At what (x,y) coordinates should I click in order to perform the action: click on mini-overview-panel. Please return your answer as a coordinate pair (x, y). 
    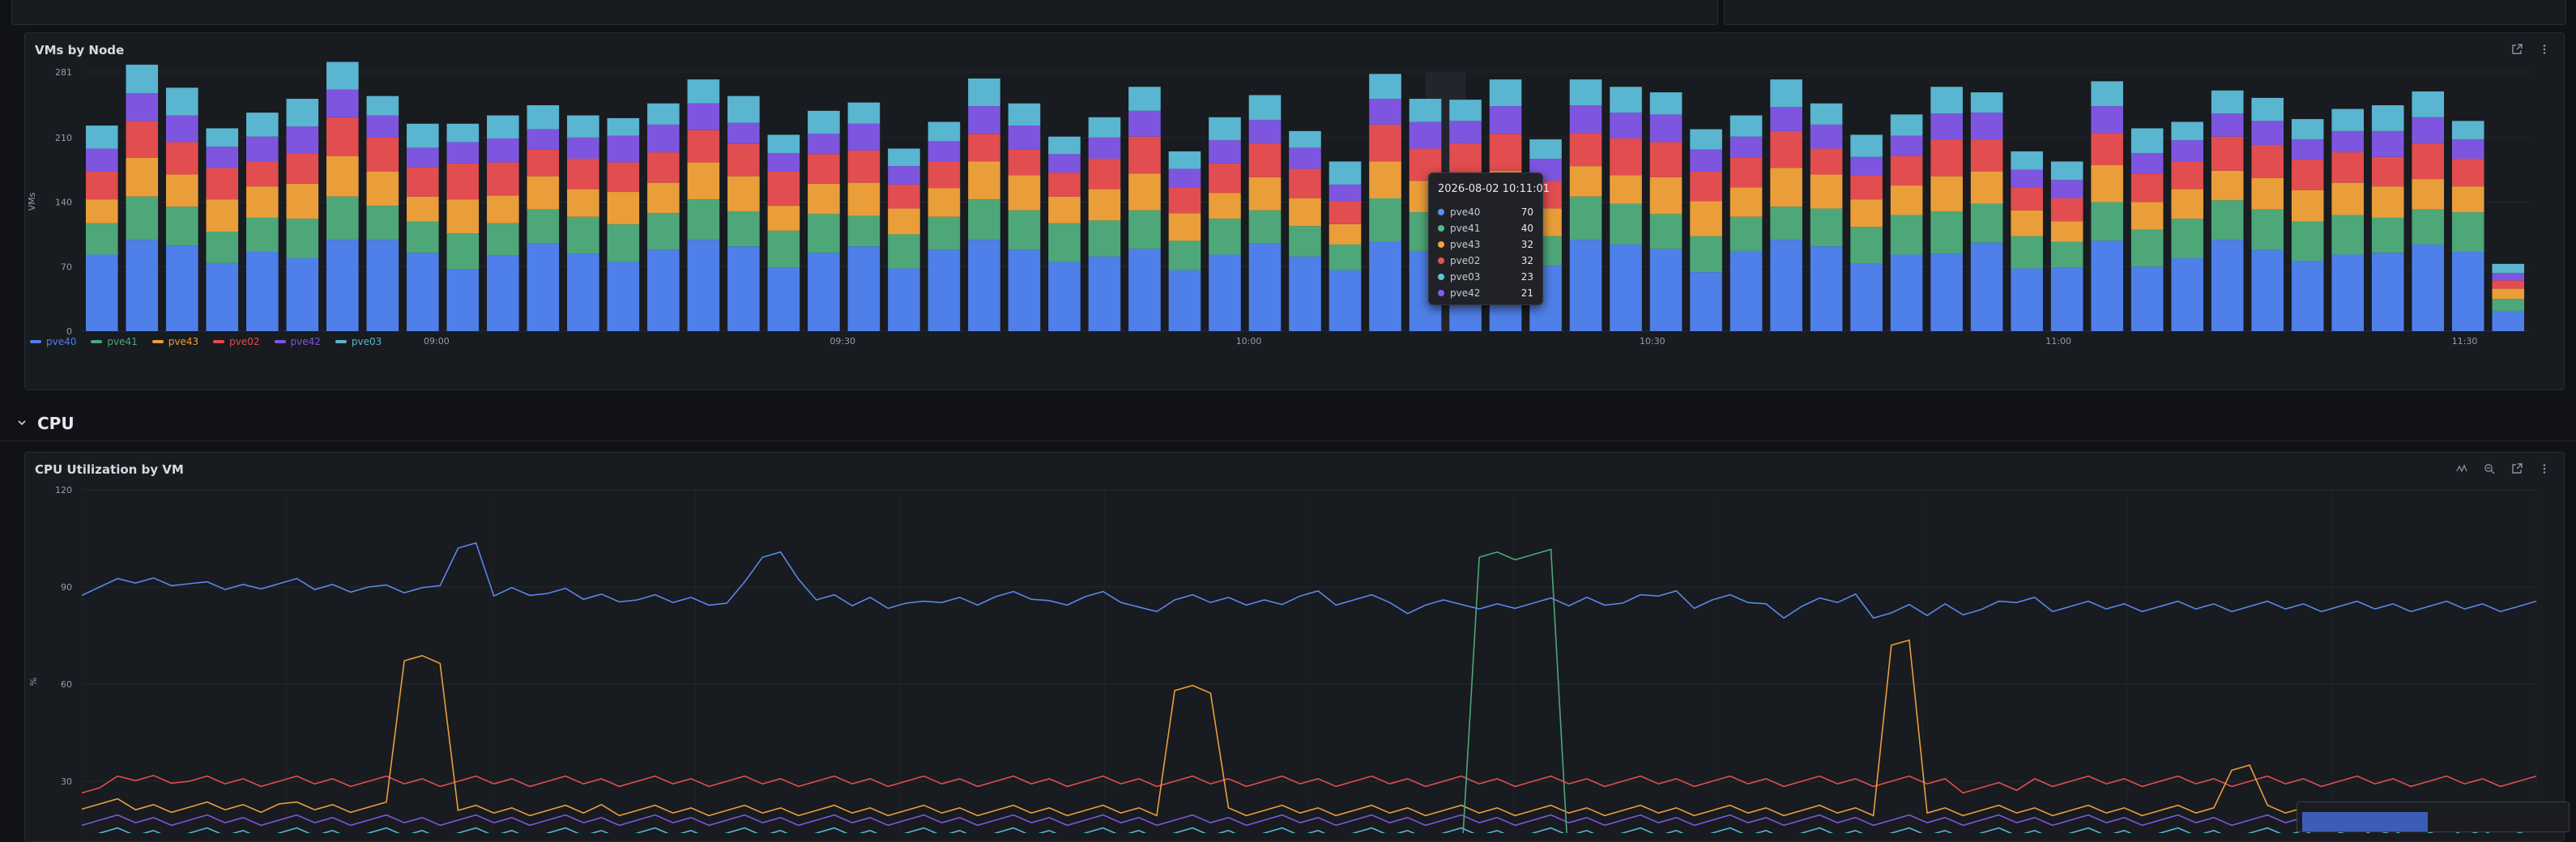
    Looking at the image, I should click on (2434, 817).